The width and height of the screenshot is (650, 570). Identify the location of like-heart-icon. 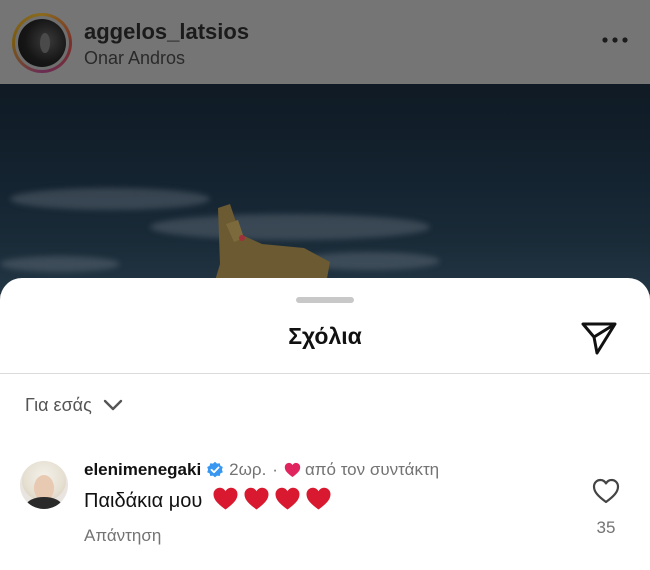
(606, 491).